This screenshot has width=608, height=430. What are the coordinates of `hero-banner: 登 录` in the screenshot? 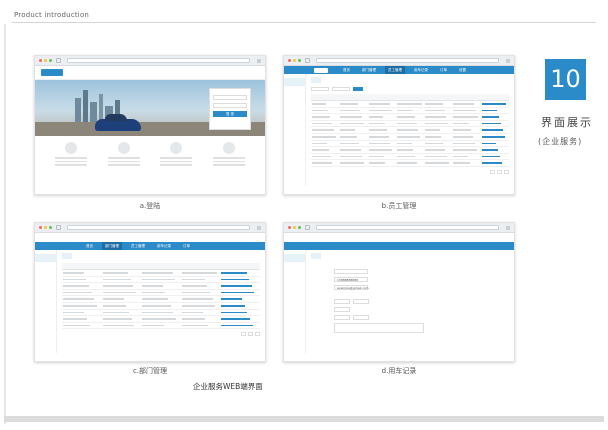 It's located at (150, 108).